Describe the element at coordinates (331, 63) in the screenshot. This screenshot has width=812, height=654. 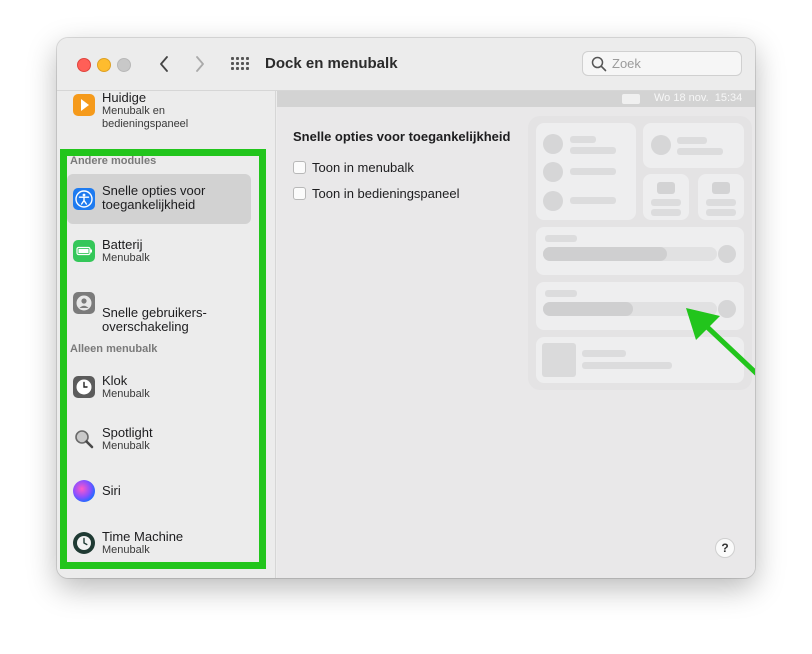
I see `window-title: Dock en menubalk` at that location.